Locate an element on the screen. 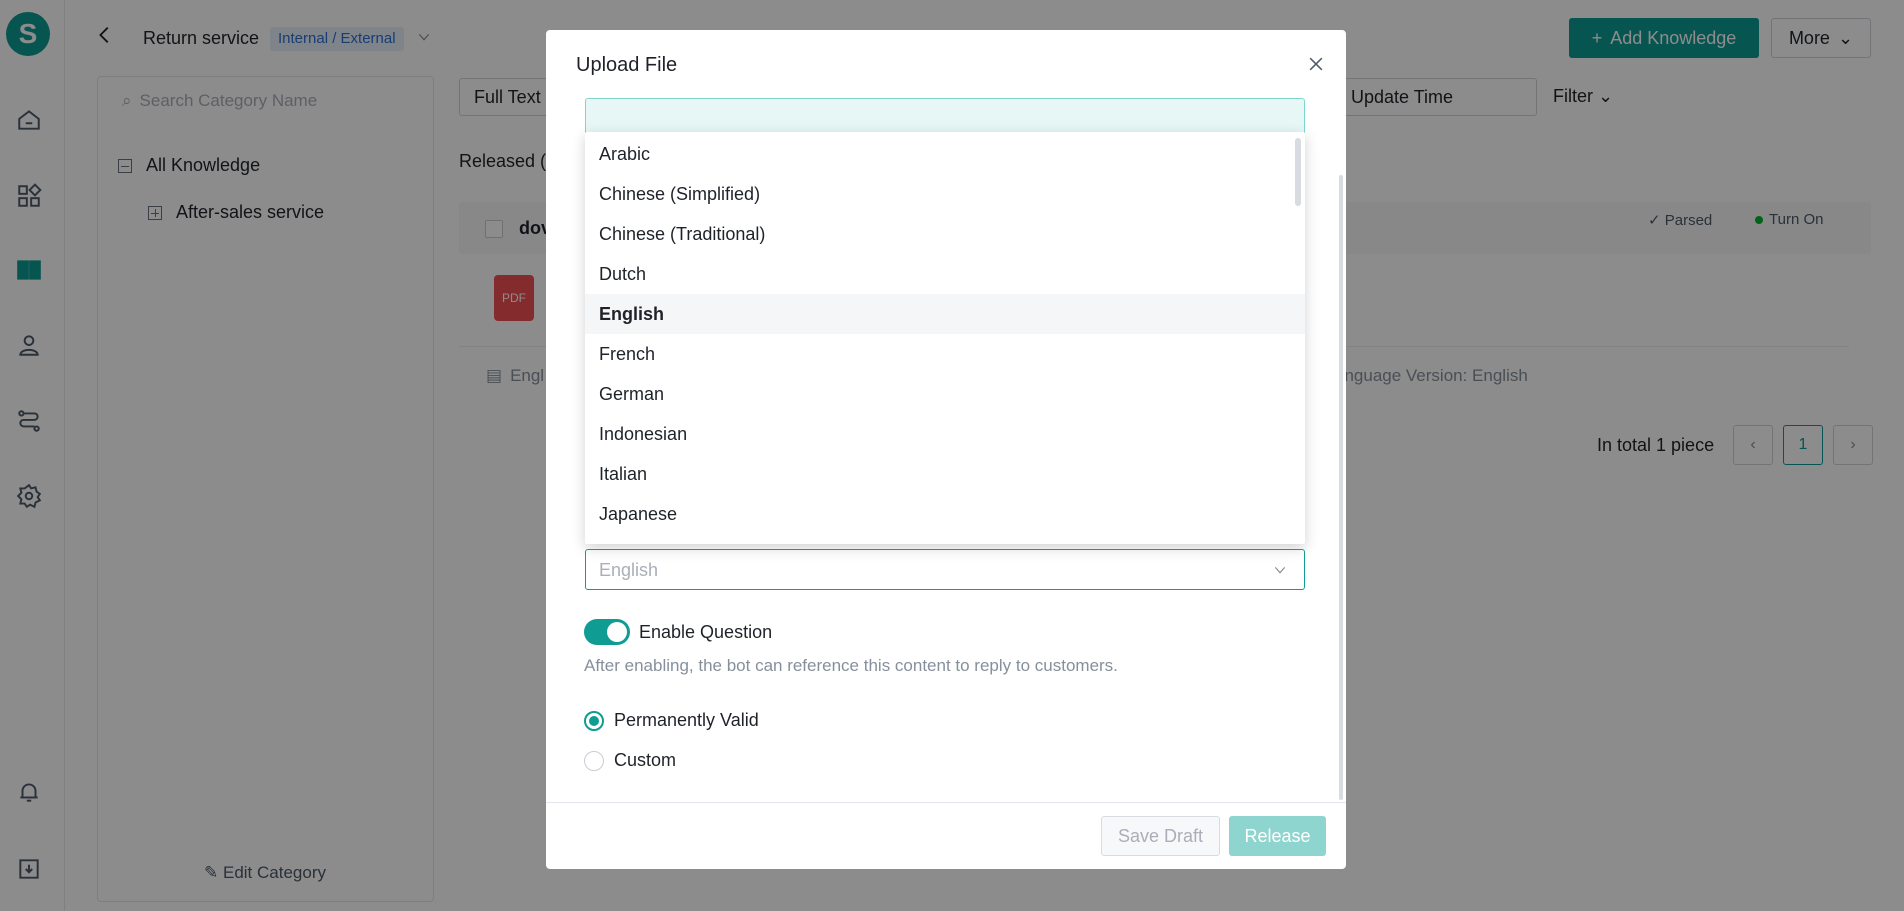 The width and height of the screenshot is (1904, 911). language-select: English is located at coordinates (945, 569).